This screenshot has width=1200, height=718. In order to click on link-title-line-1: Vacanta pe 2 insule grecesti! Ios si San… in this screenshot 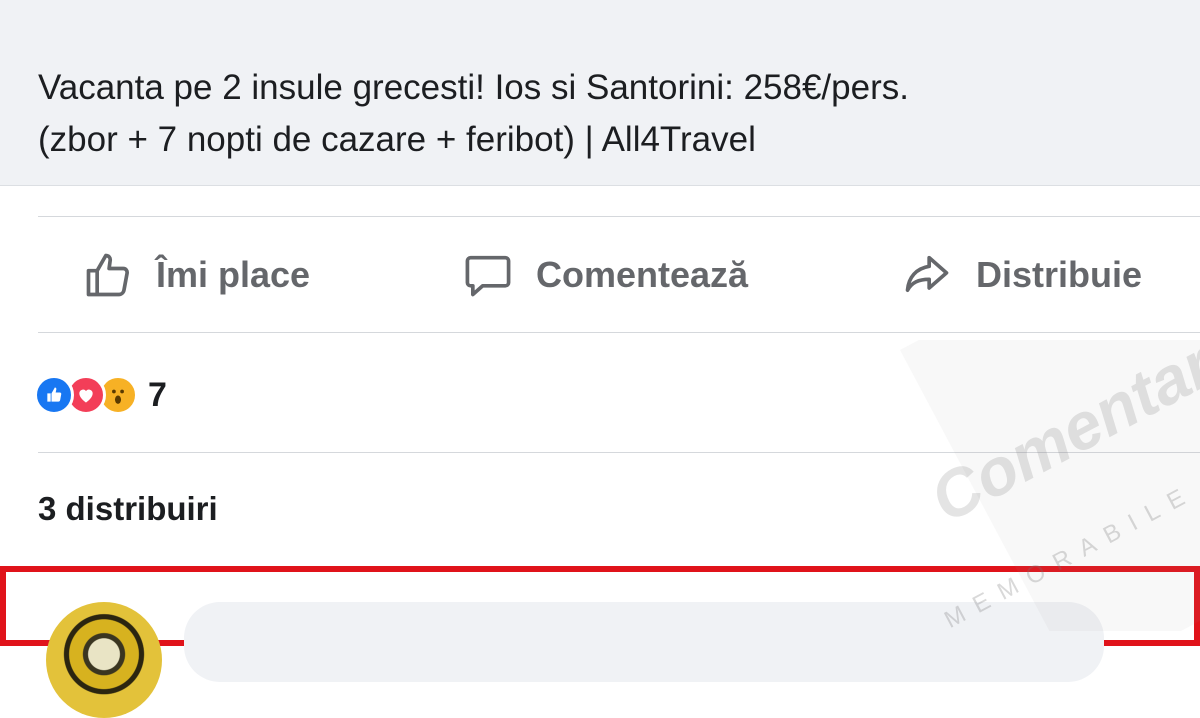, I will do `click(473, 87)`.